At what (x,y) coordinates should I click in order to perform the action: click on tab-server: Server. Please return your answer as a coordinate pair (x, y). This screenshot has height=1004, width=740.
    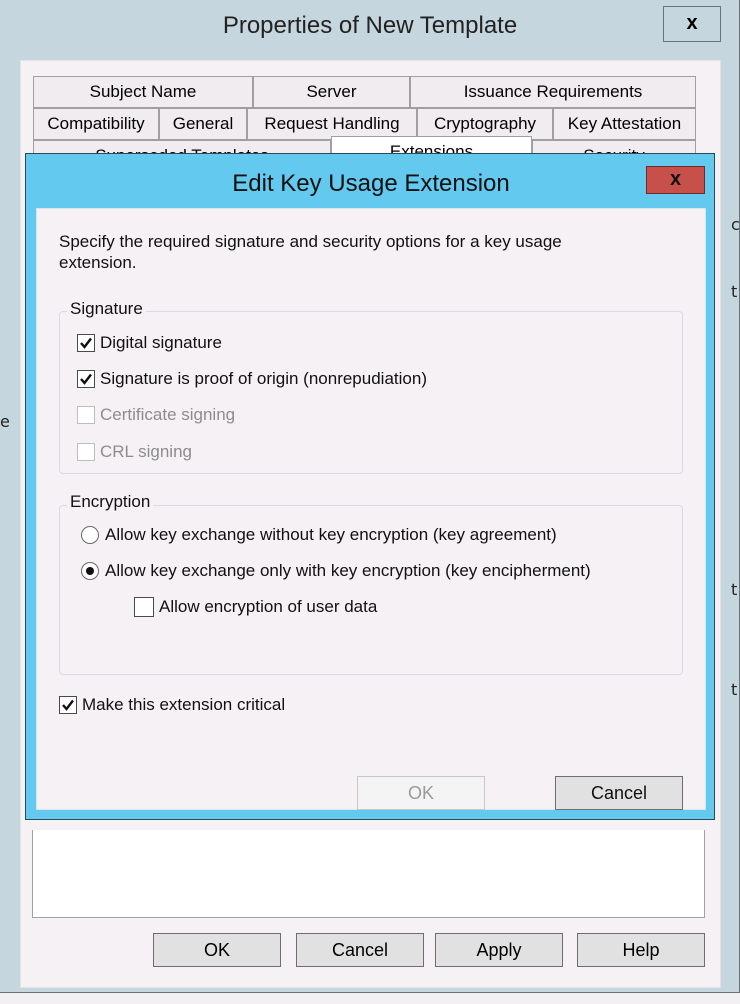
    Looking at the image, I should click on (331, 92).